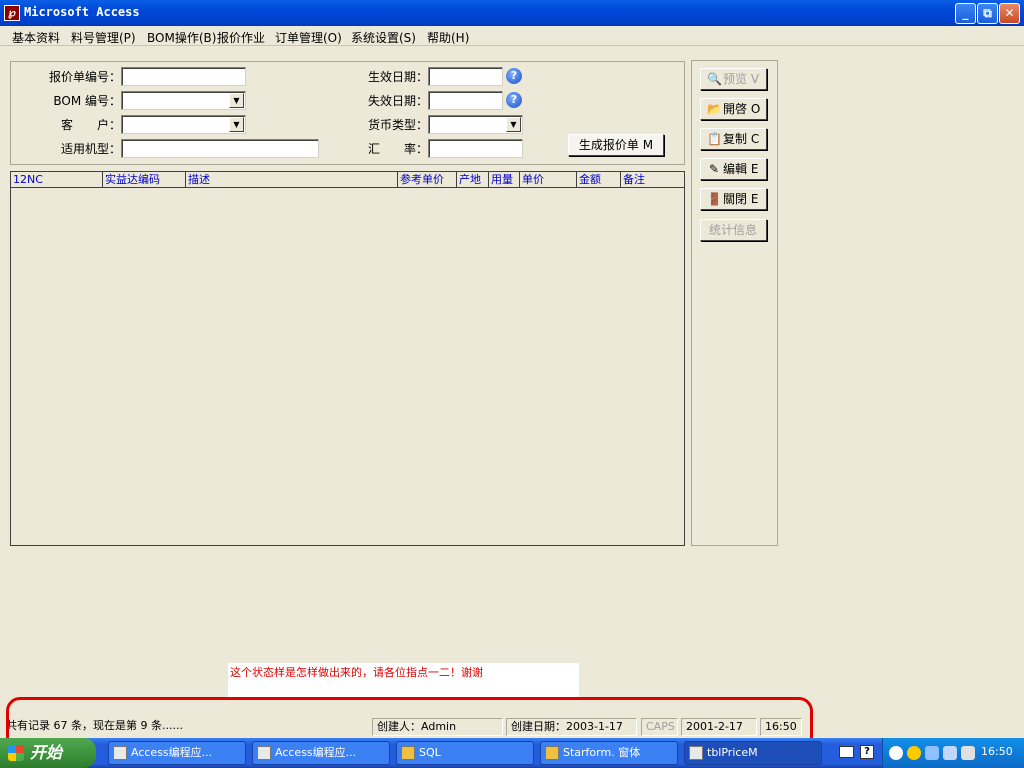 Image resolution: width=1024 pixels, height=768 pixels. Describe the element at coordinates (465, 76) in the screenshot. I see `effective-date-input` at that location.